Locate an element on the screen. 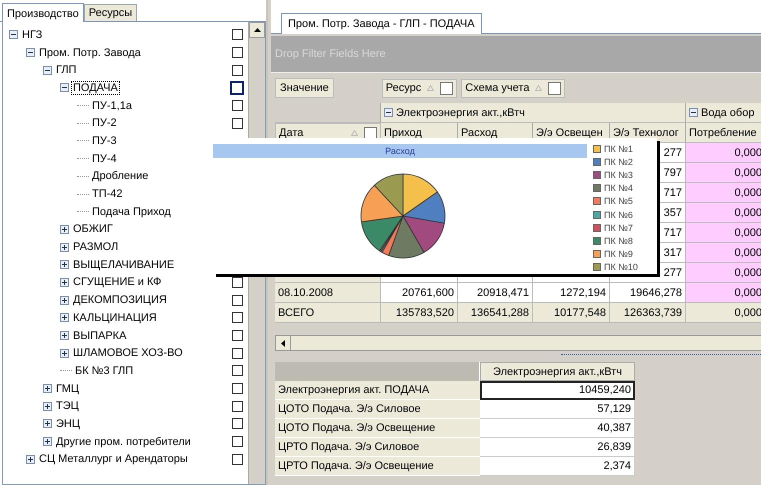 The width and height of the screenshot is (761, 485). row-header: ЦРТО Подача. Э/э Силовое is located at coordinates (377, 447).